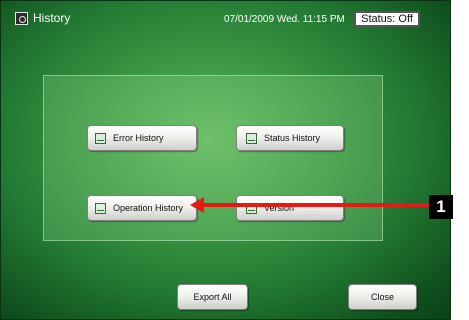 This screenshot has width=469, height=320. I want to click on error-history-label: Error History, so click(138, 138).